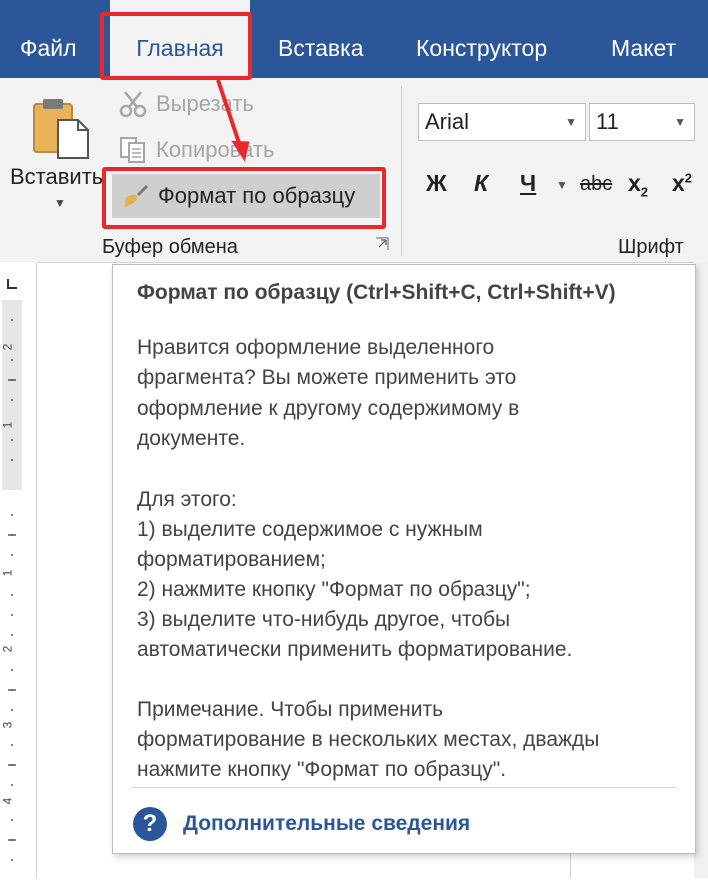  I want to click on tooltip-text: документе., so click(191, 438).